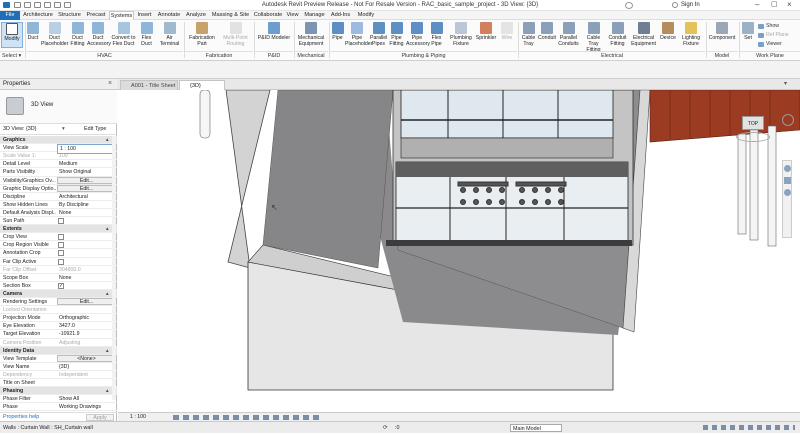 This screenshot has width=800, height=434. Describe the element at coordinates (58, 350) in the screenshot. I see `property-group-header: Identity Data ▴` at that location.